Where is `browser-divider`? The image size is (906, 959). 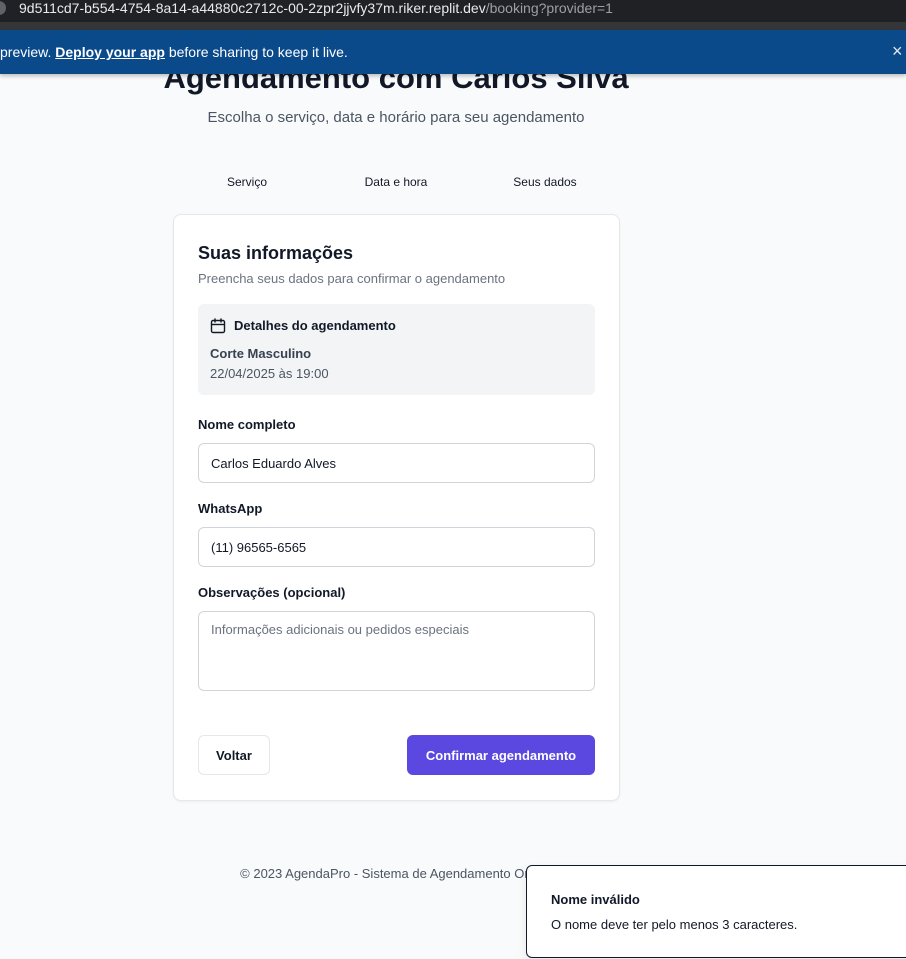
browser-divider is located at coordinates (453, 26).